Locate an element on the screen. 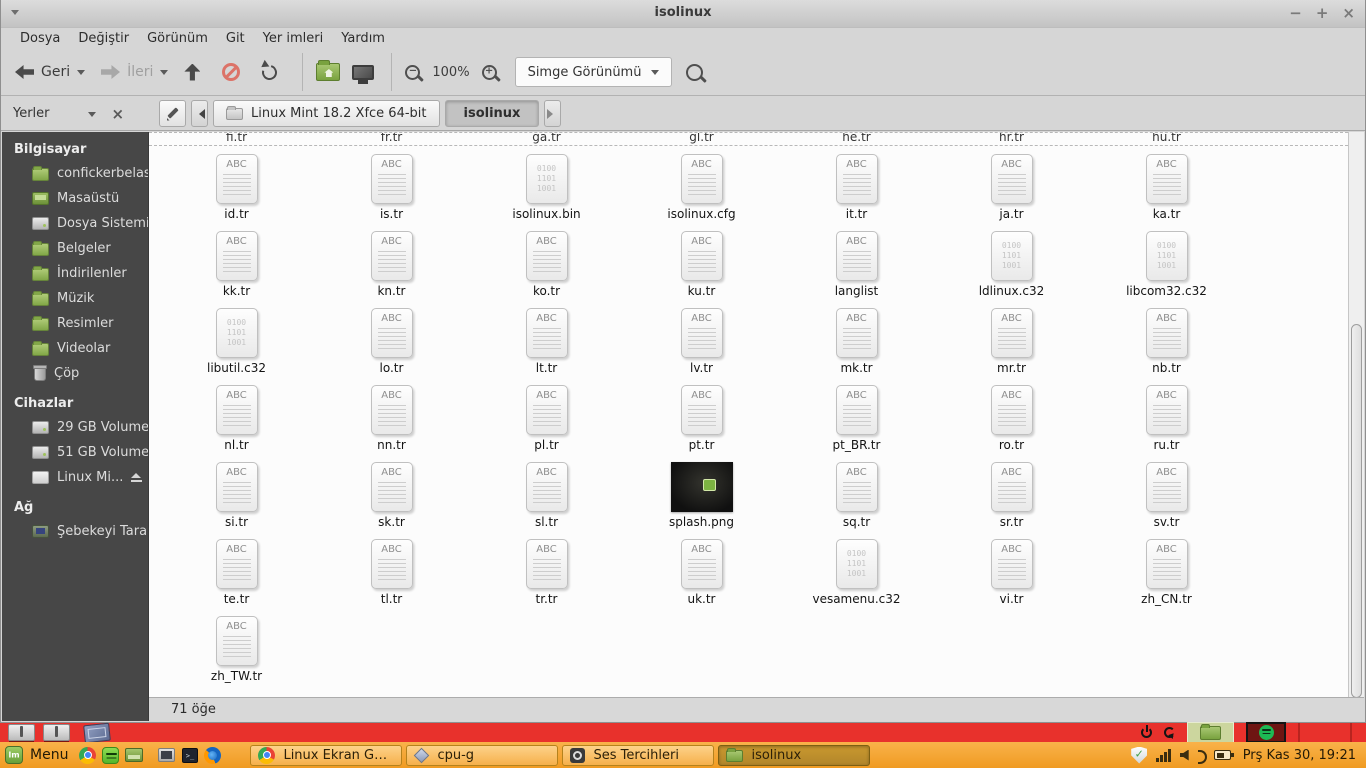  file-label-partial: he.tr is located at coordinates (856, 138).